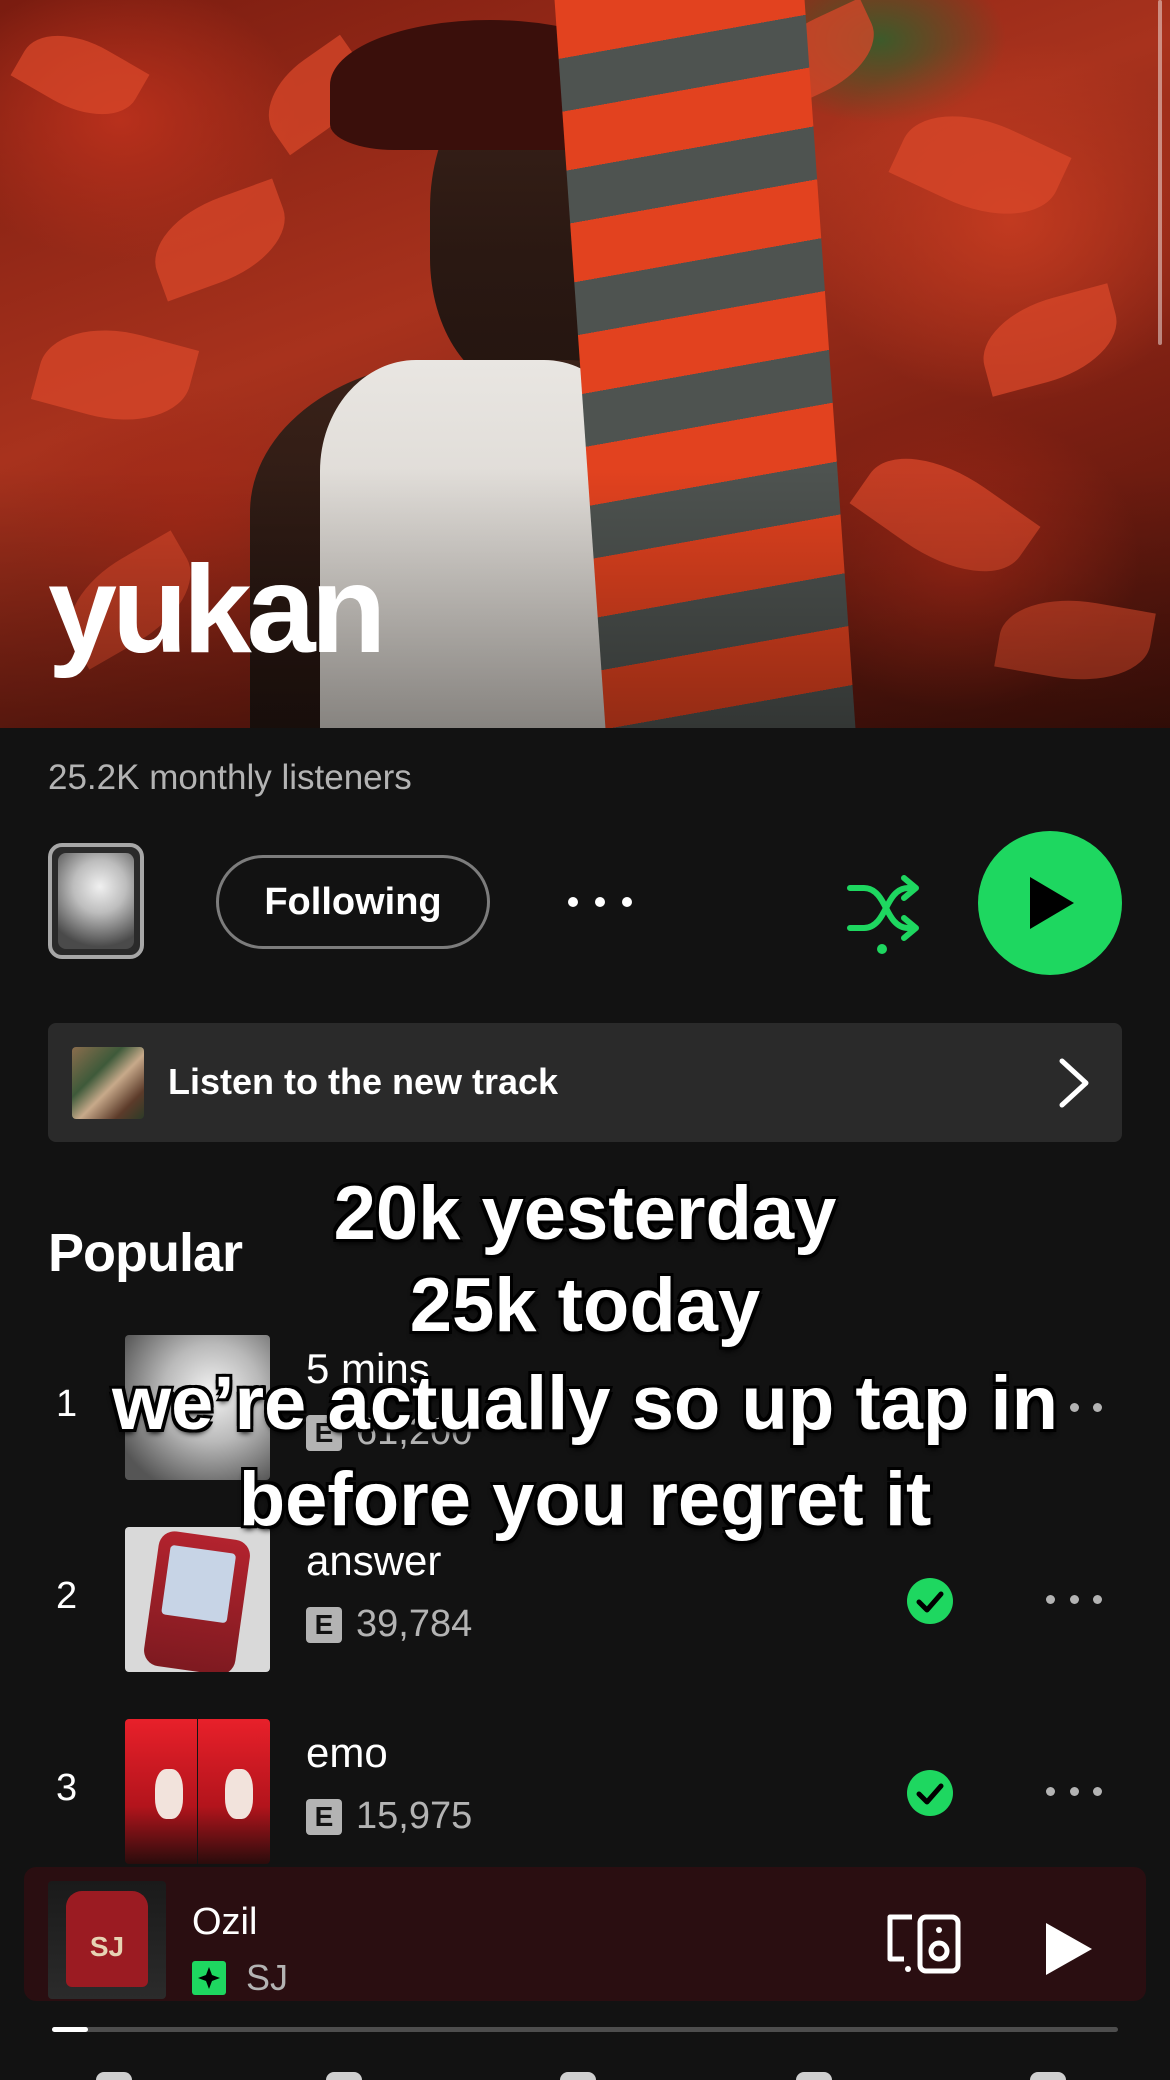  Describe the element at coordinates (924, 1944) in the screenshot. I see `connect-device-icon` at that location.